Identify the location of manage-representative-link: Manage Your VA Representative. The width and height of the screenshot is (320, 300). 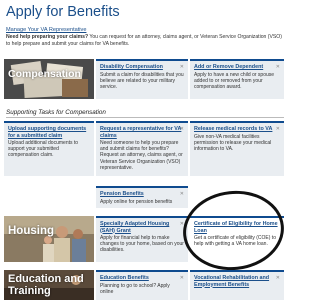
(46, 30).